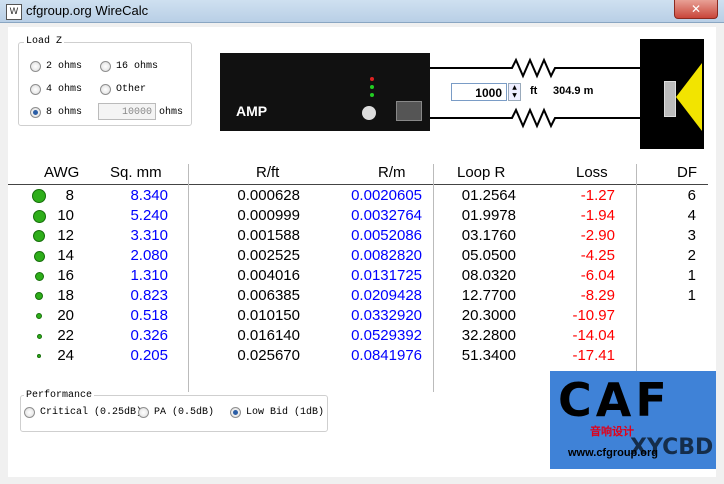 The height and width of the screenshot is (484, 724). I want to click on length-meters-readout: 304.9 m, so click(573, 91).